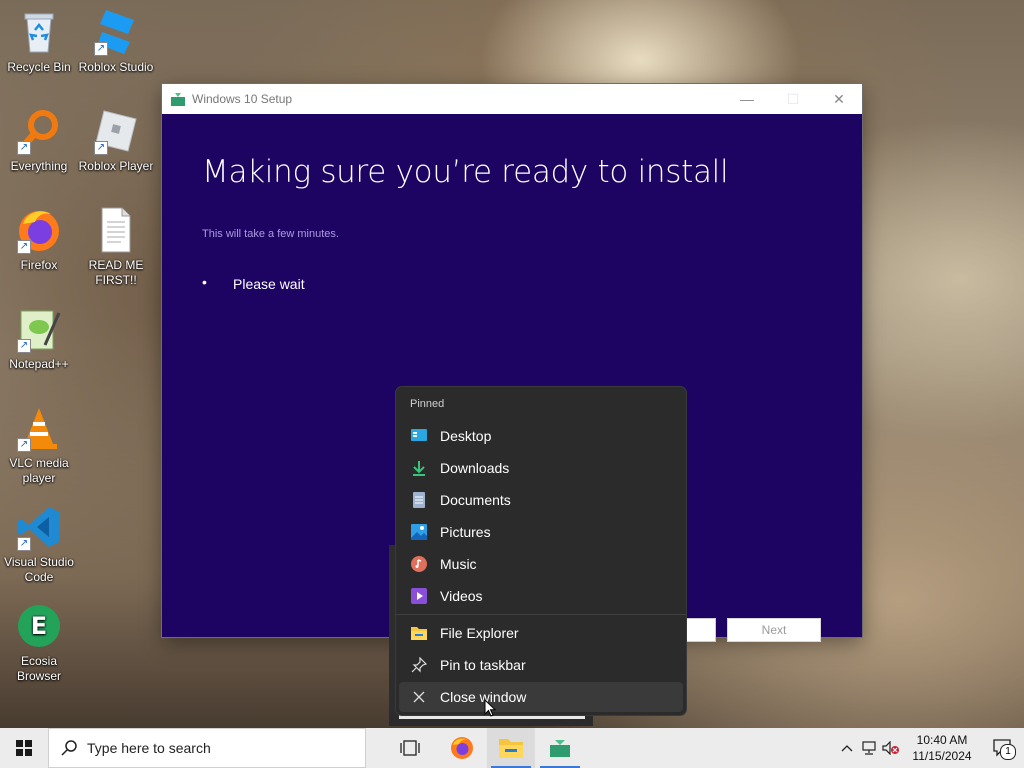 This screenshot has width=1024, height=768. I want to click on jump-item-label: Pin to taskbar, so click(483, 665).